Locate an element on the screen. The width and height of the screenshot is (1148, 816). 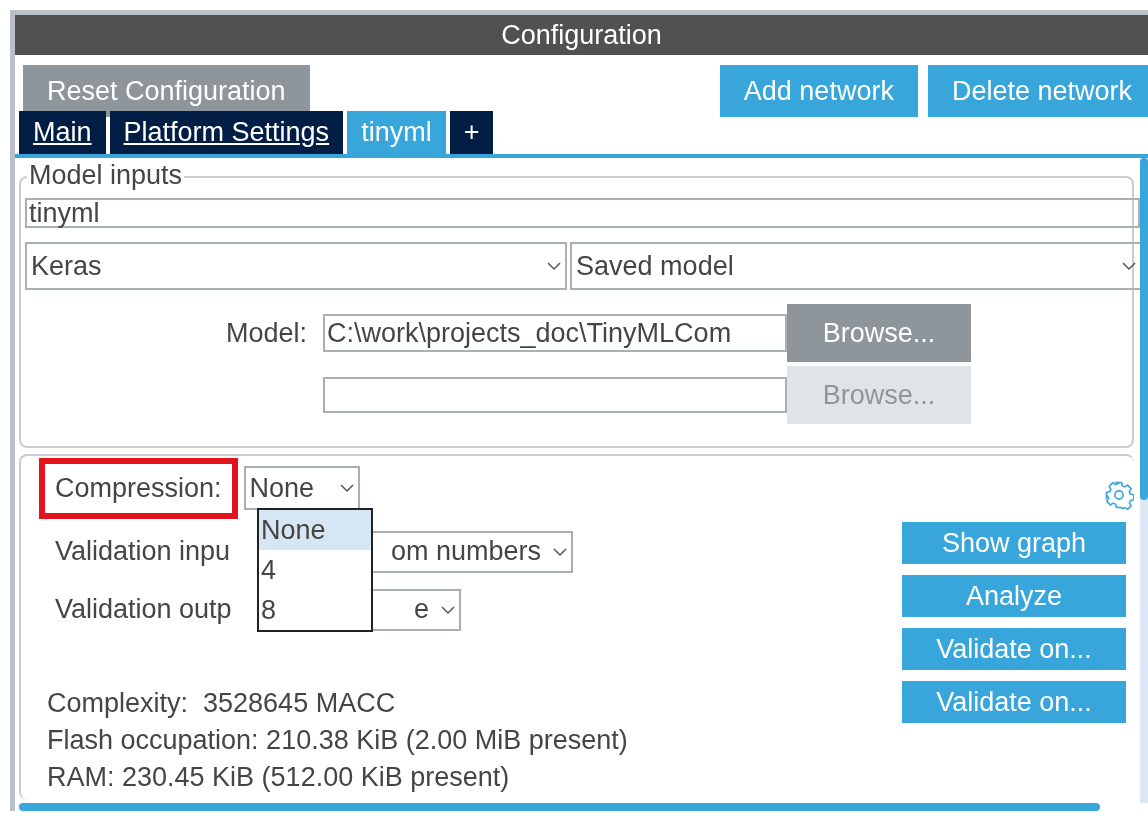
stat-text: Flash occupation: 210.38 KiB (2.00 MiB present) is located at coordinates (337, 740).